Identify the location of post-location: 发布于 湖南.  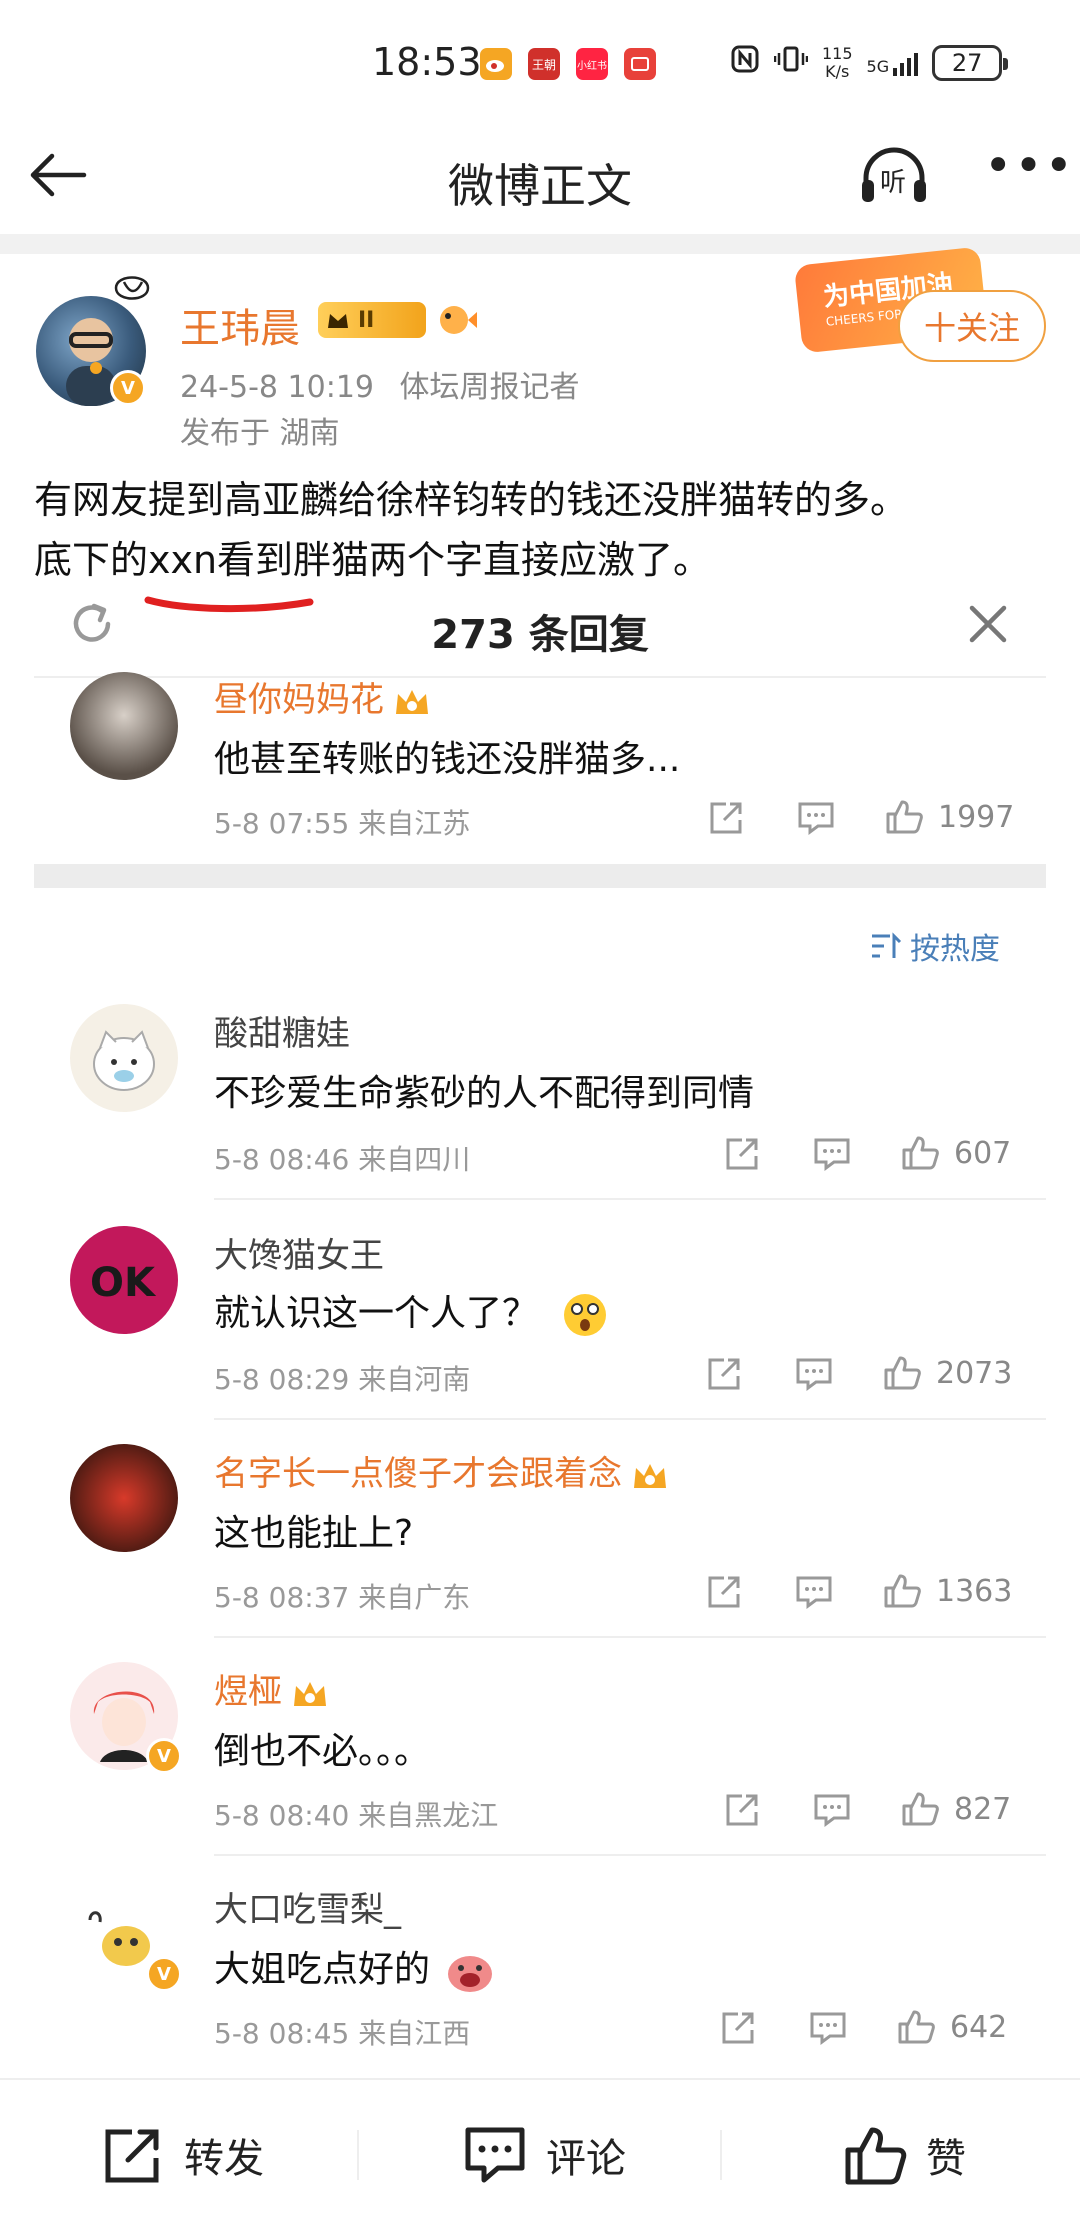
(260, 433).